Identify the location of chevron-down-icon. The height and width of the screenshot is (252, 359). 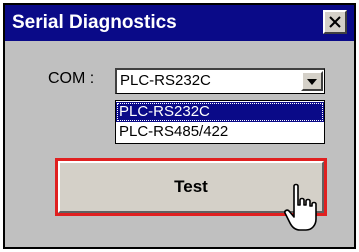
(312, 82).